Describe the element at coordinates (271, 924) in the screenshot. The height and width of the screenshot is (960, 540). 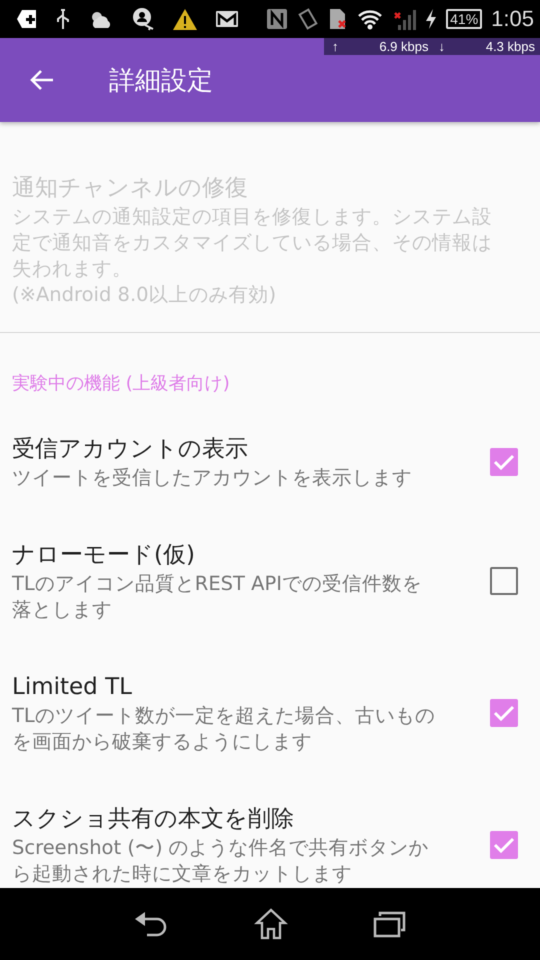
I see `home-icon` at that location.